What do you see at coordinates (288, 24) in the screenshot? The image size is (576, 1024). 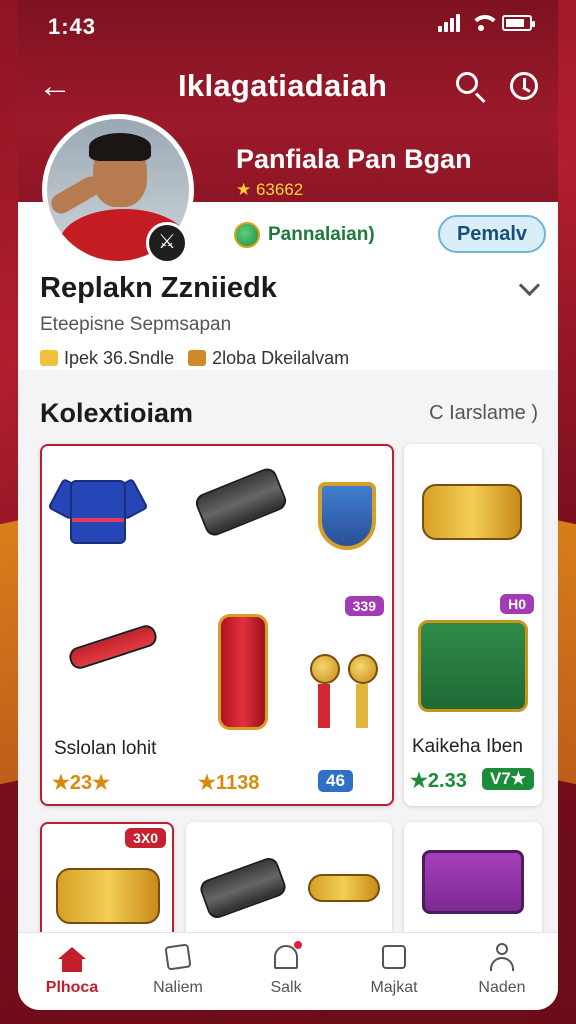 I see `status-bar: 1:43` at bounding box center [288, 24].